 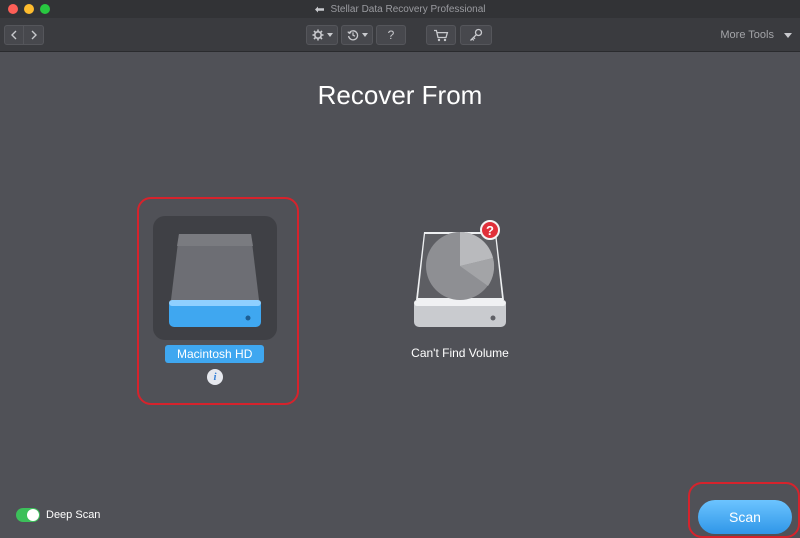 I want to click on hard-drive-icon, so click(x=215, y=280).